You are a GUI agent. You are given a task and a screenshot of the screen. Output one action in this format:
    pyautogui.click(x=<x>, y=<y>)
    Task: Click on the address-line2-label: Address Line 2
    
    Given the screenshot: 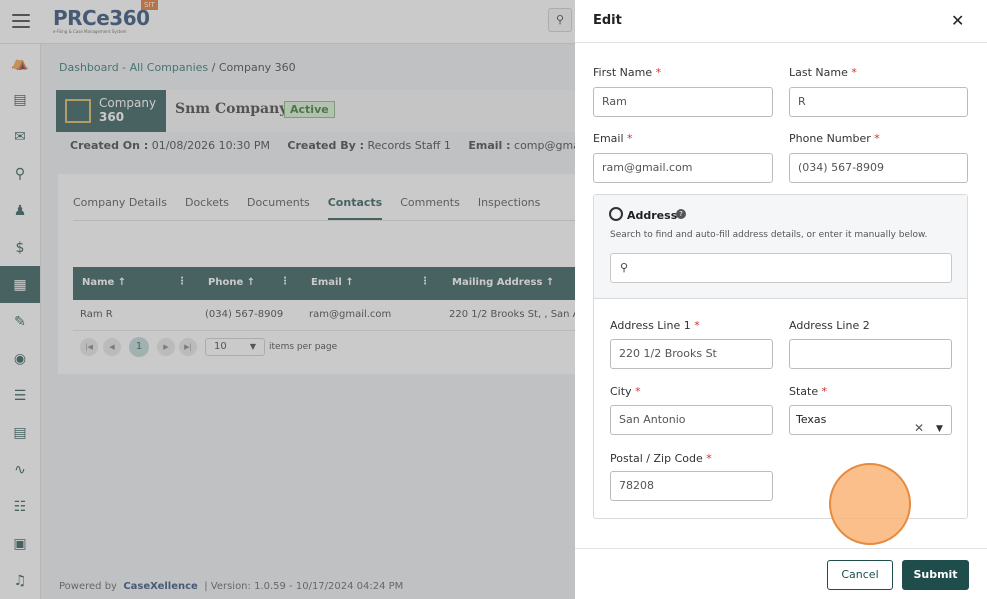 What is the action you would take?
    pyautogui.click(x=829, y=325)
    